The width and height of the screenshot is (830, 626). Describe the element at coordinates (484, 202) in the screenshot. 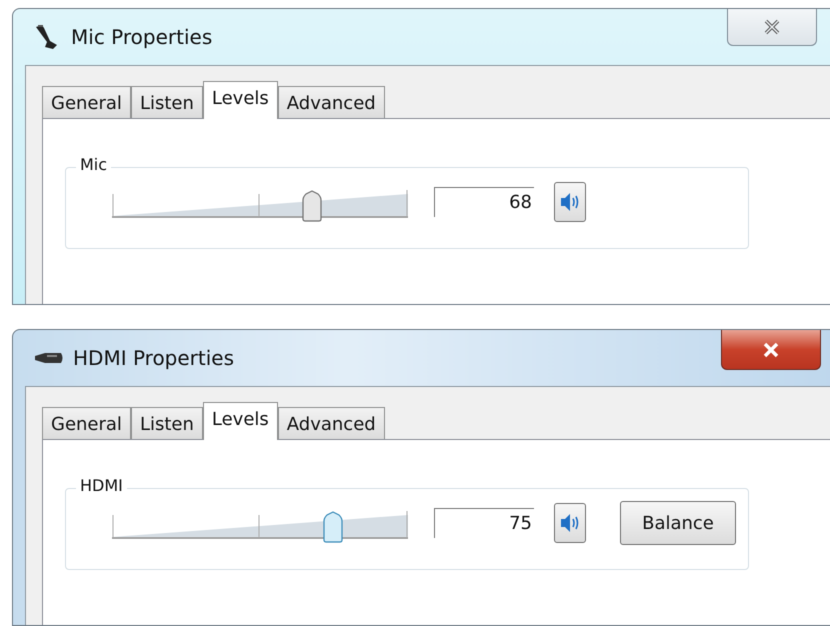

I see `level-field: 68` at that location.